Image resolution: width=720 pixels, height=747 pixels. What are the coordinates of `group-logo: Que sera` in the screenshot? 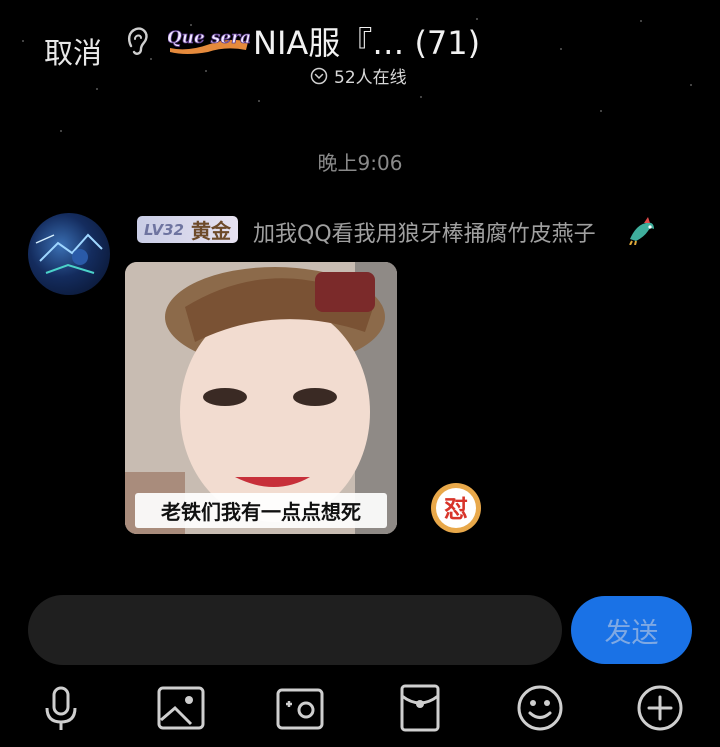 It's located at (209, 41).